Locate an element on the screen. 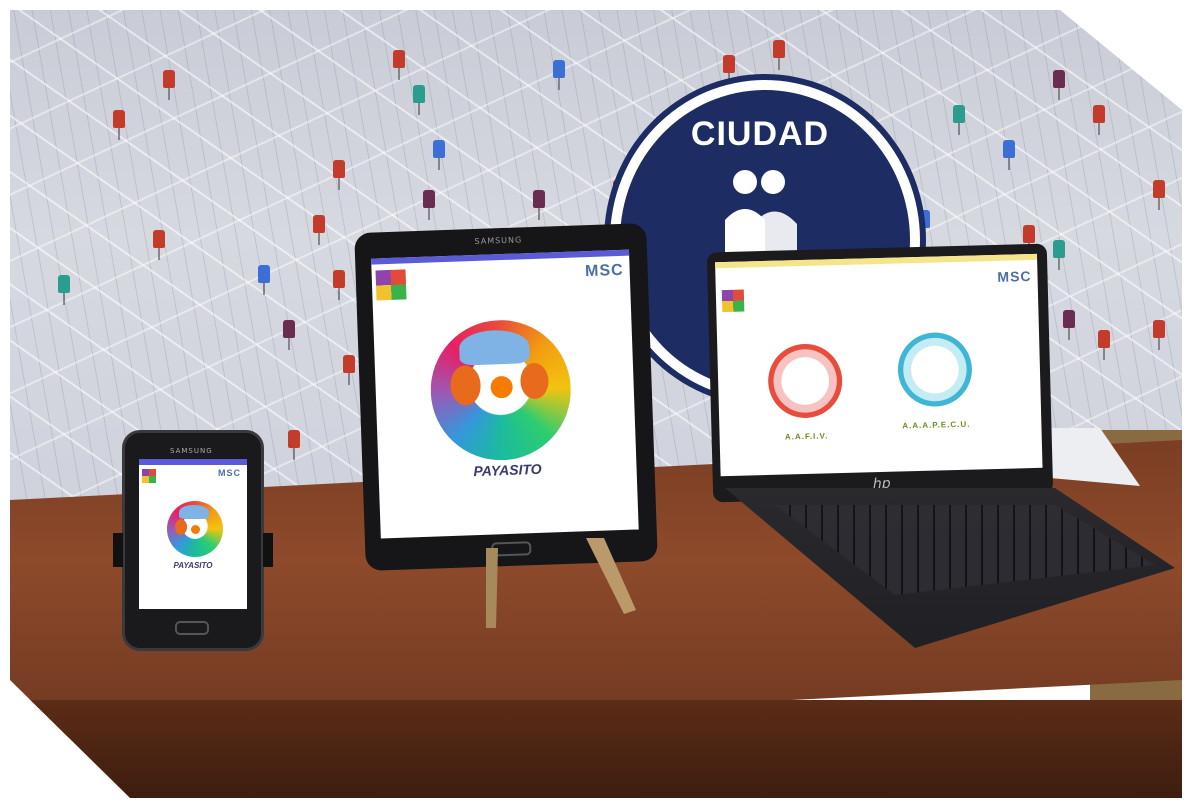 The height and width of the screenshot is (808, 1194). tablet: SAMSUNG MSC PAYASITO is located at coordinates (506, 397).